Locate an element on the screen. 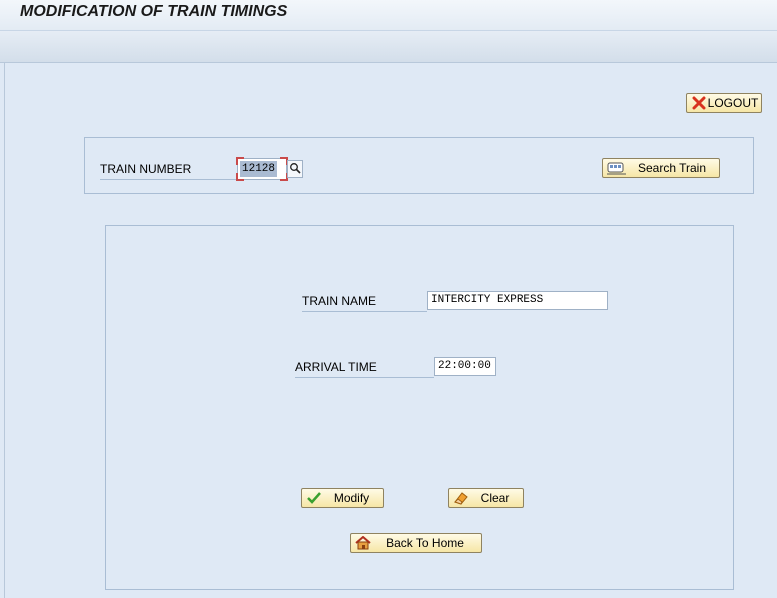 Image resolution: width=777 pixels, height=598 pixels. search-train-button: Search Train is located at coordinates (661, 168).